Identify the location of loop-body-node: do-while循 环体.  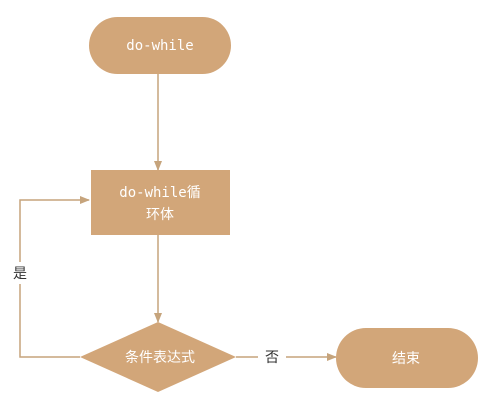
(160, 202).